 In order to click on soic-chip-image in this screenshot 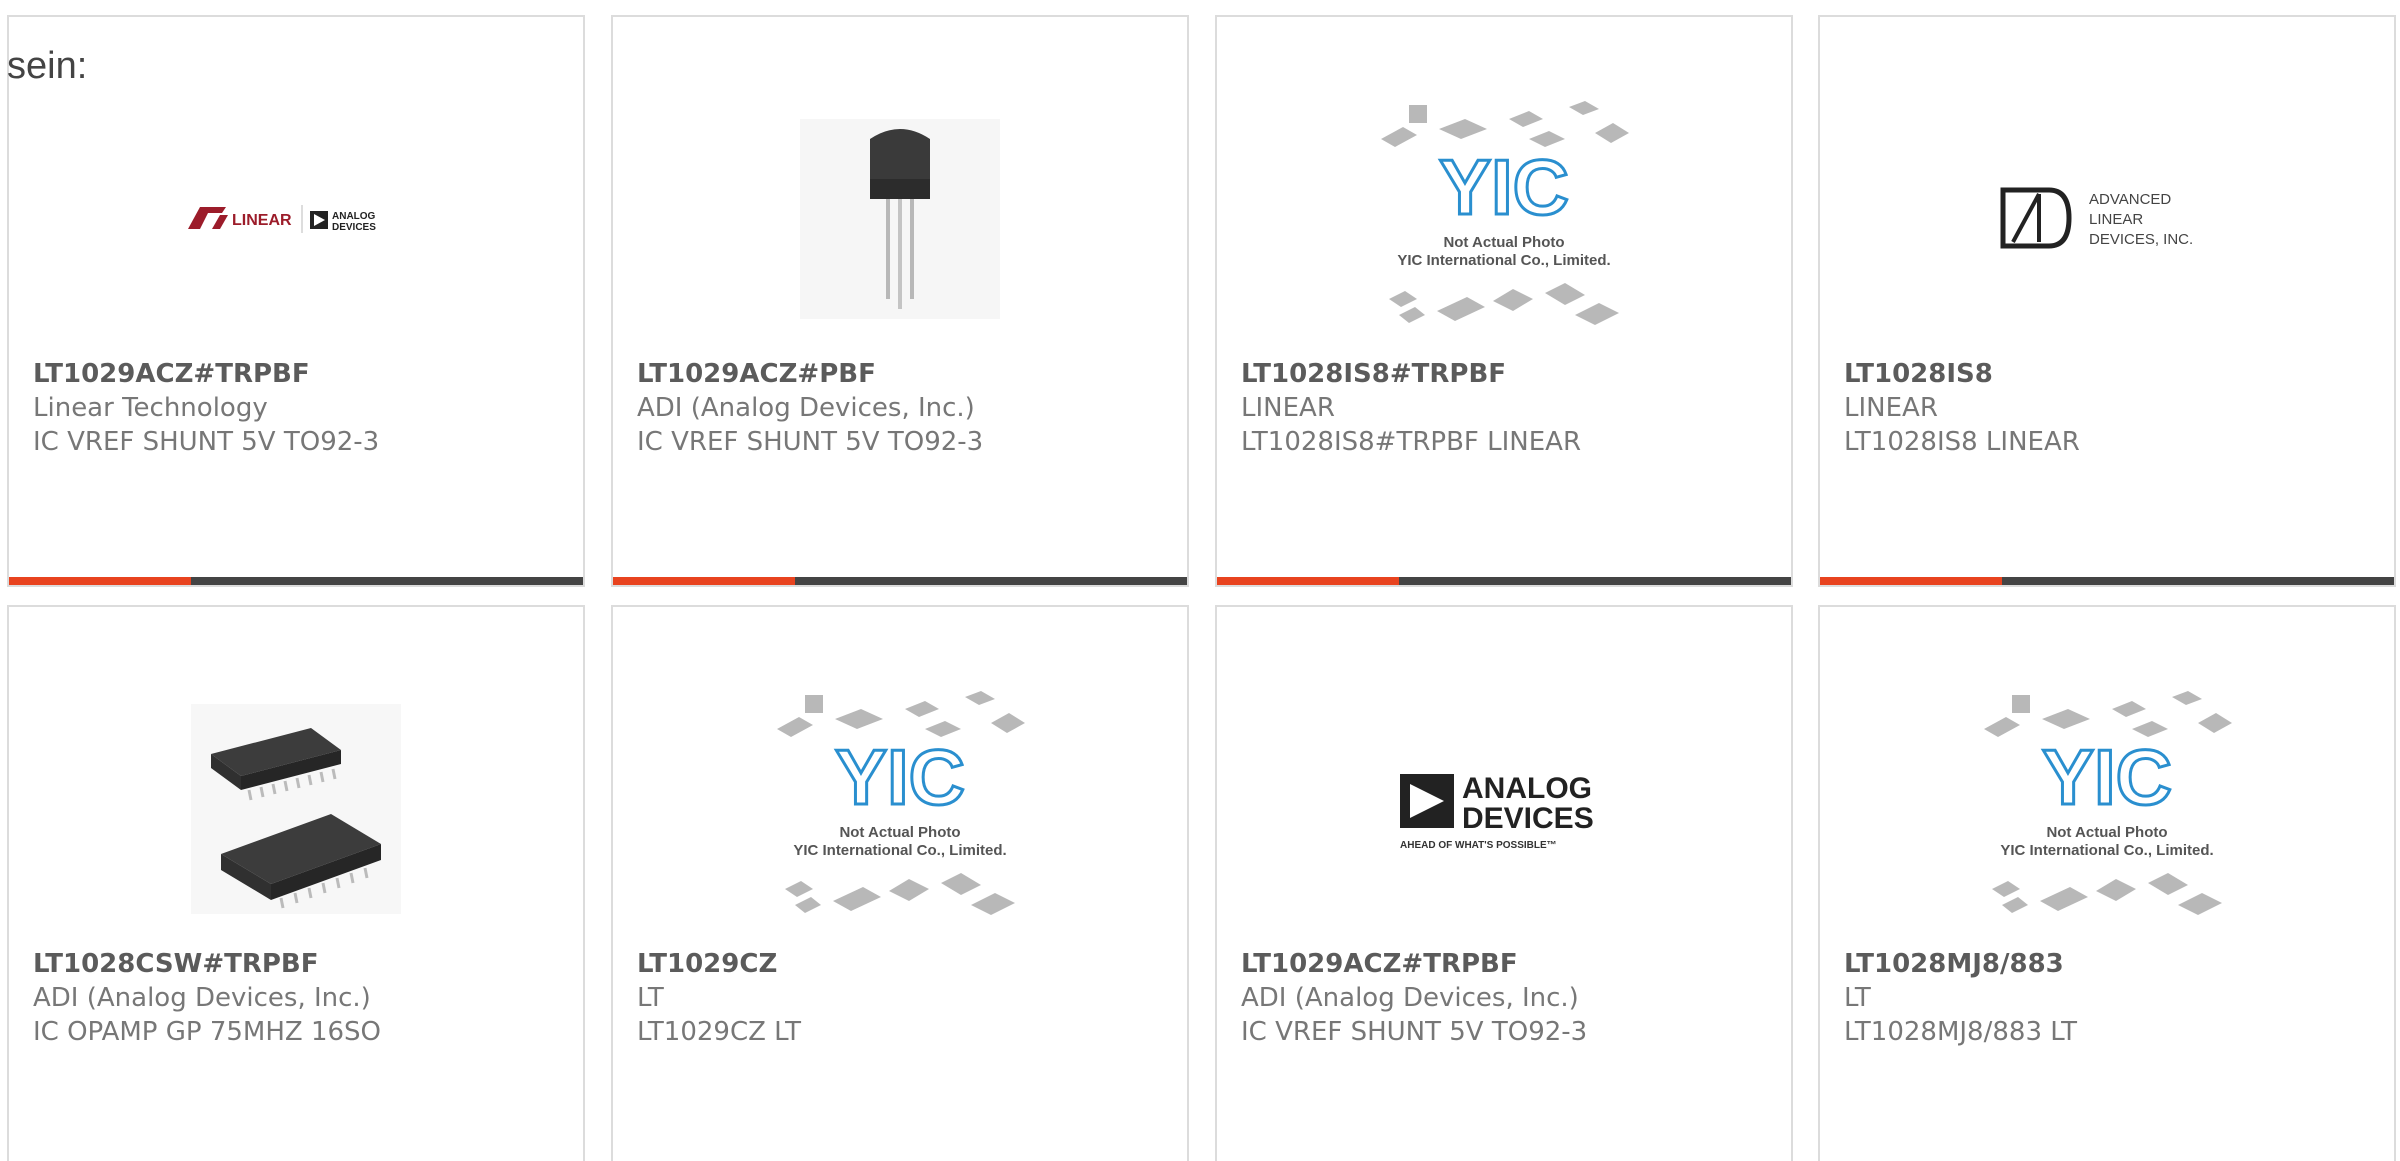, I will do `click(296, 809)`.